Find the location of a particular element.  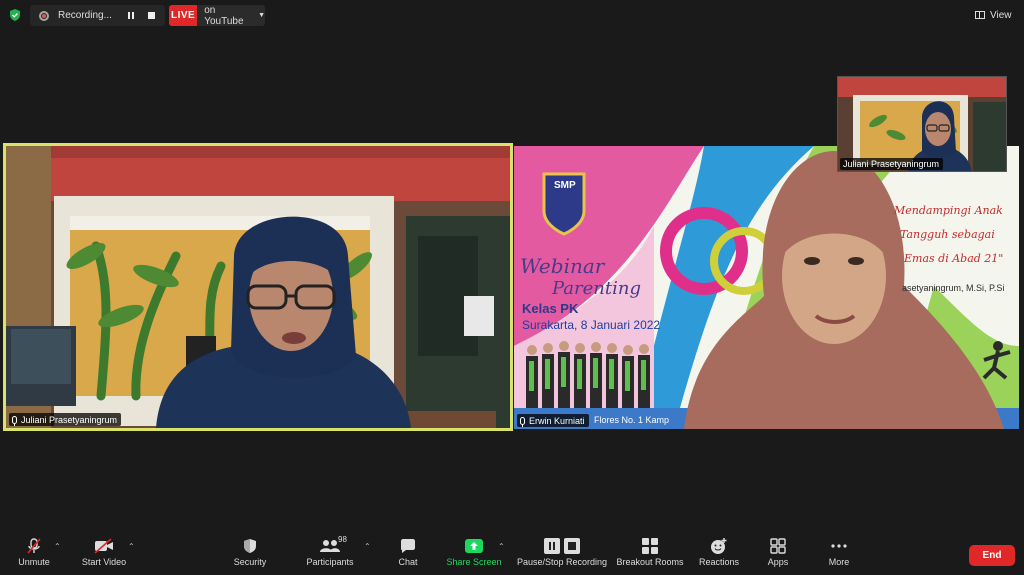

breakout-rooms-label: Breakout Rooms is located at coordinates (650, 562).